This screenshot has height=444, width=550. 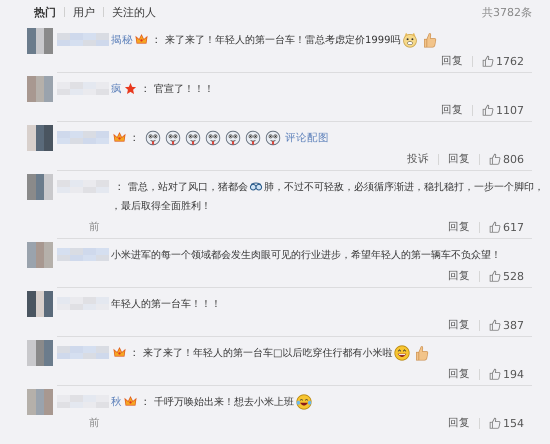 What do you see at coordinates (138, 12) in the screenshot?
I see `comment-filter-tab: 关注的人` at bounding box center [138, 12].